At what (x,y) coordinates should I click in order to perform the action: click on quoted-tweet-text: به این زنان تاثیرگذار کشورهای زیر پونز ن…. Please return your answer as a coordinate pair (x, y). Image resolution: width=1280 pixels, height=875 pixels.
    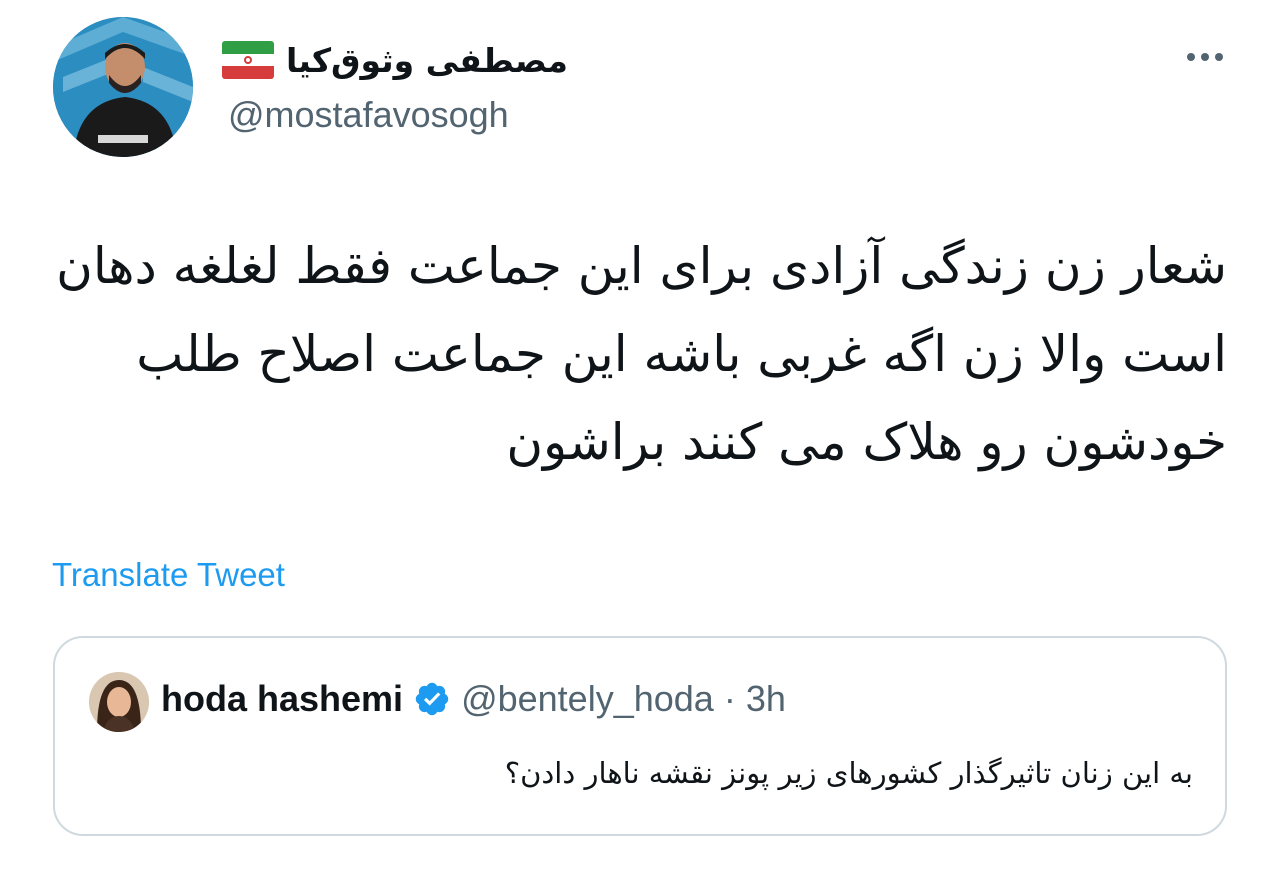
    Looking at the image, I should click on (848, 773).